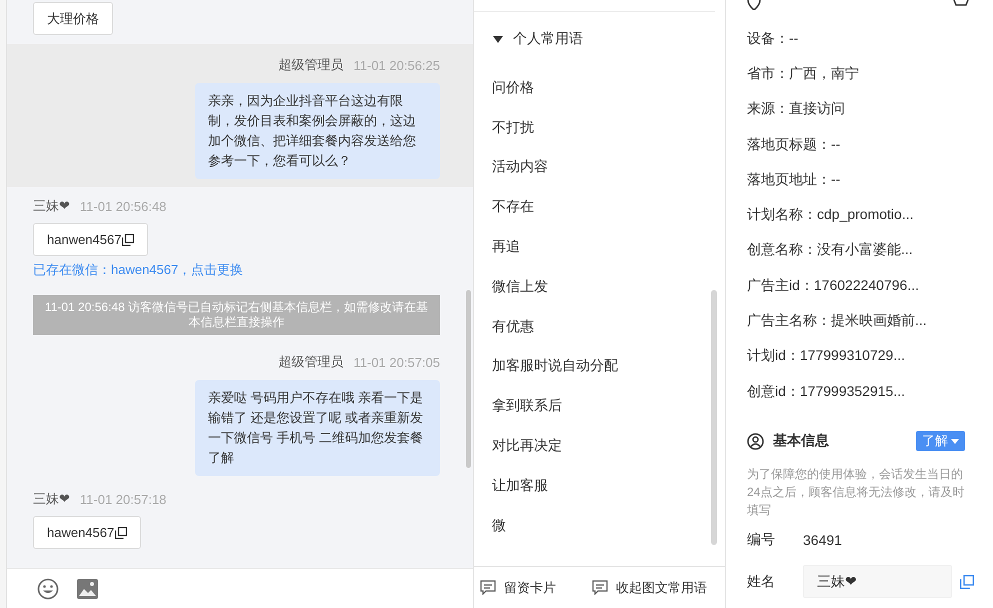 The height and width of the screenshot is (608, 993). What do you see at coordinates (236, 315) in the screenshot?
I see `system-notice: 11-01 20:56:48 访客微信号已自动标记右侧基本信息栏，如需修改请在基本信息栏直接操作` at bounding box center [236, 315].